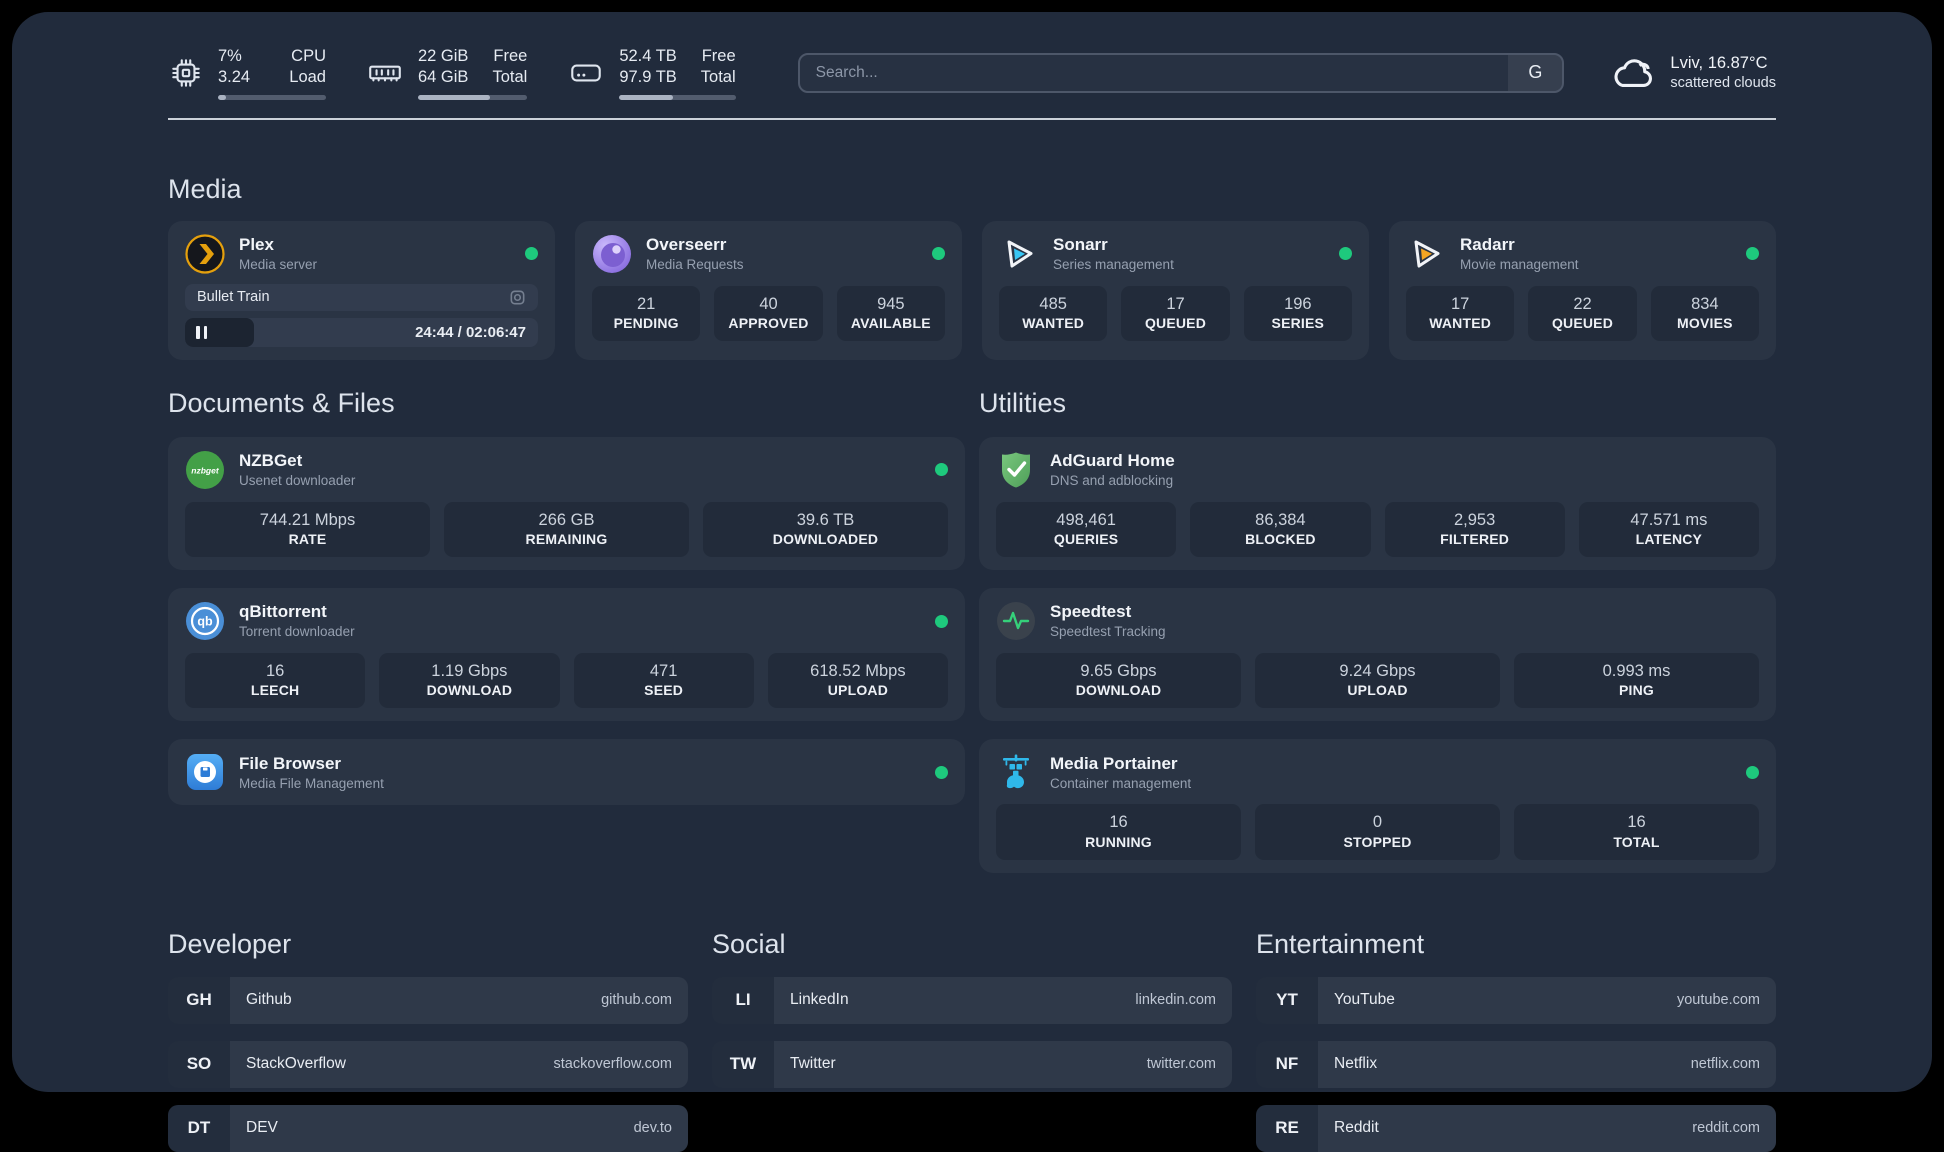  I want to click on cpu-progress-bar, so click(272, 97).